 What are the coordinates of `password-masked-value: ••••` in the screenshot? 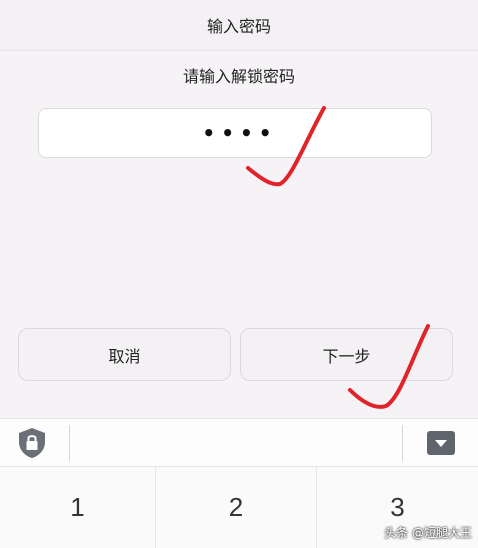 It's located at (240, 133).